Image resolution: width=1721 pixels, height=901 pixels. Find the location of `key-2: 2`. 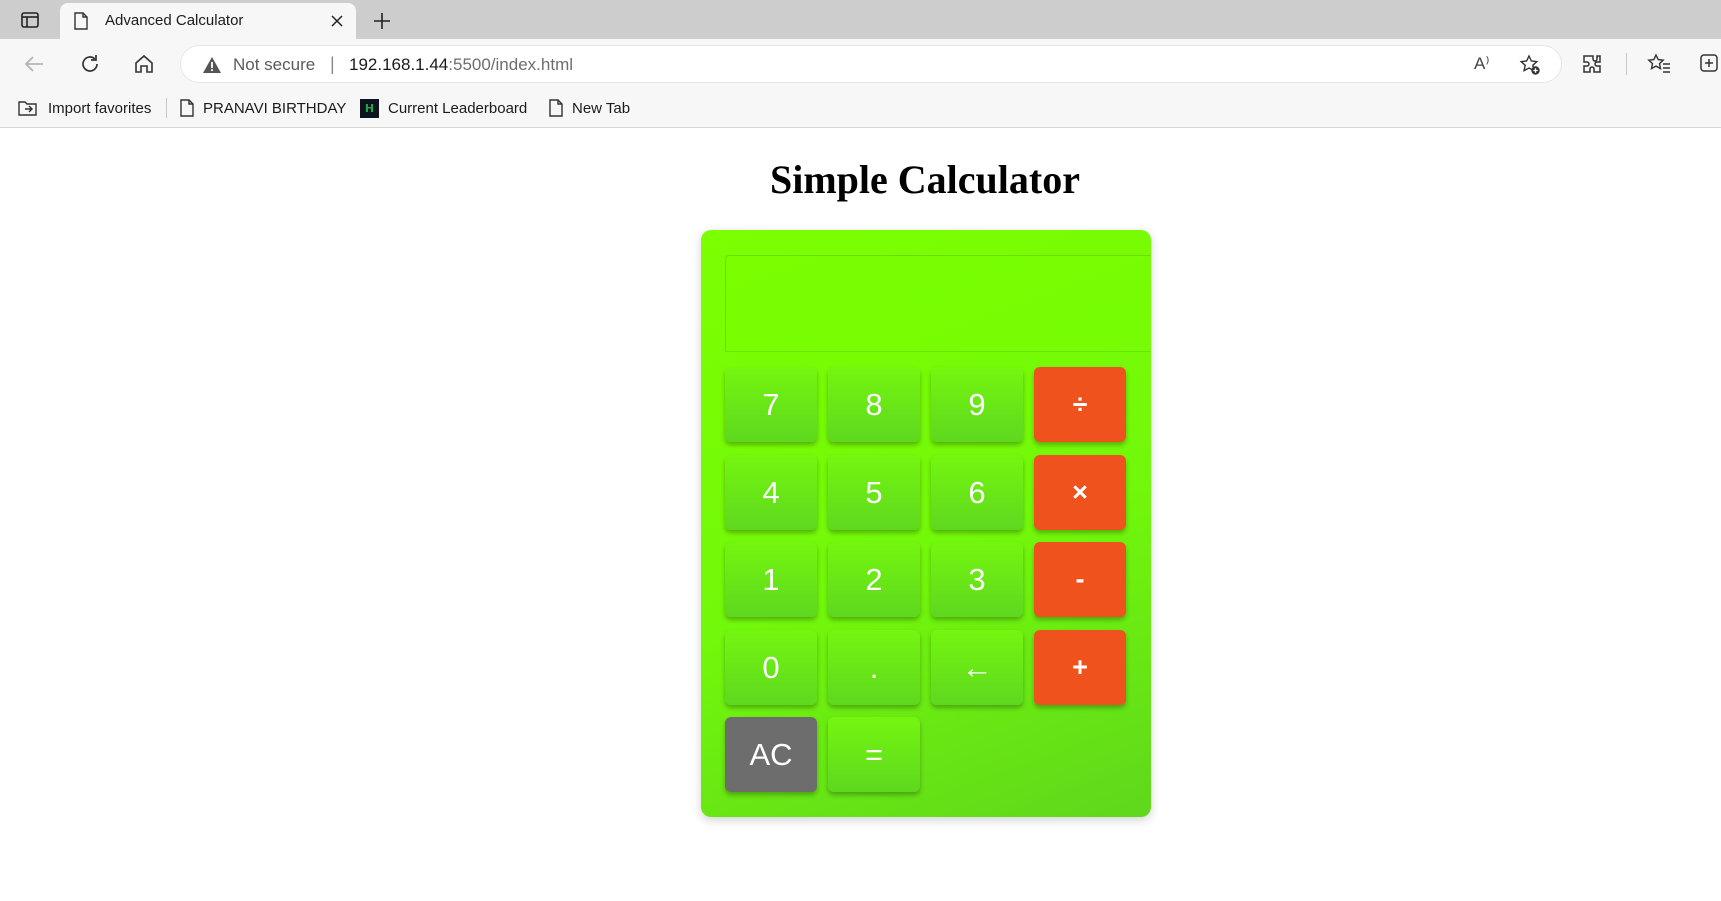

key-2: 2 is located at coordinates (874, 579).